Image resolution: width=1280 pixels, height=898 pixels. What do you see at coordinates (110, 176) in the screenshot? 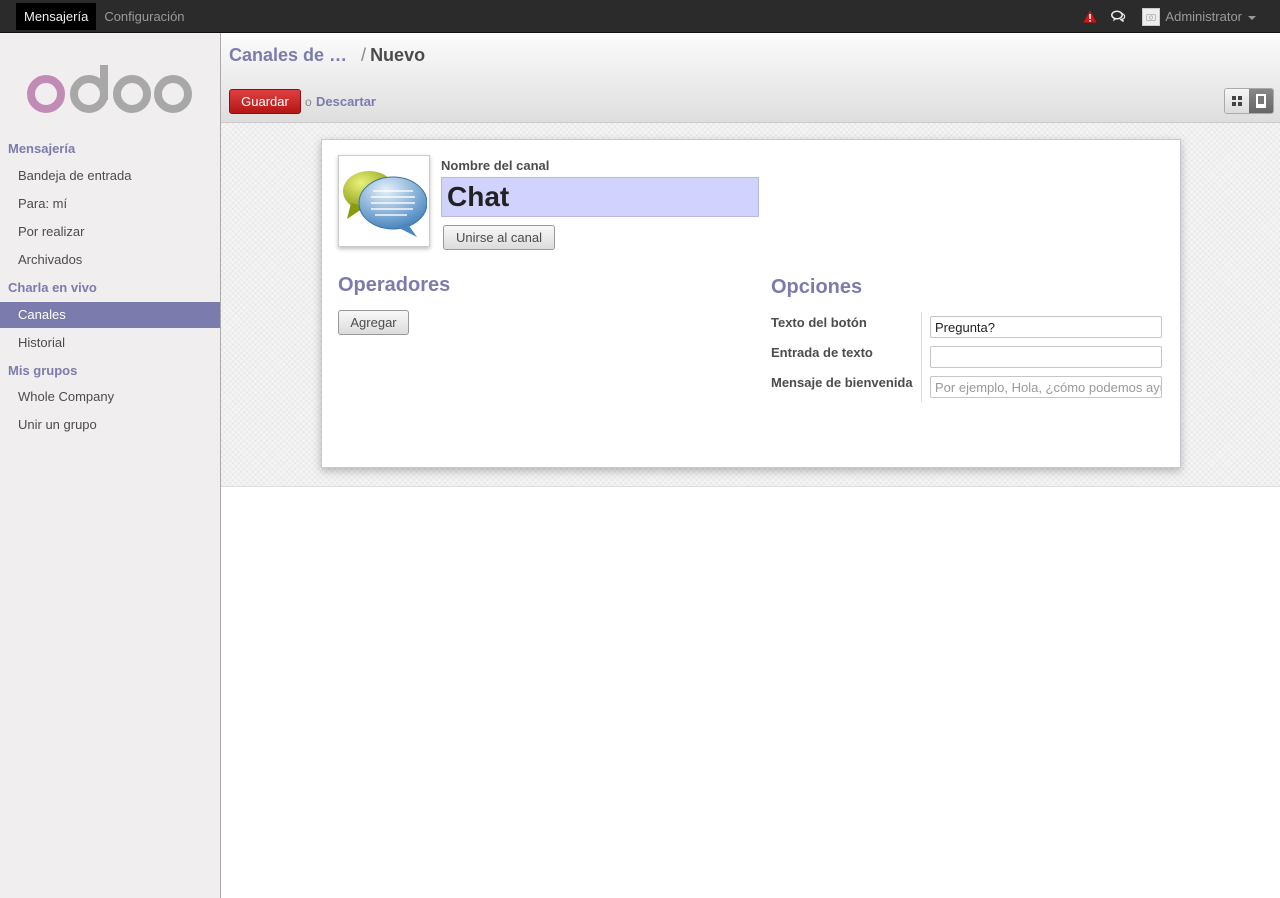
I see `sidebar-item-bandeja: Bandeja de entrada` at bounding box center [110, 176].